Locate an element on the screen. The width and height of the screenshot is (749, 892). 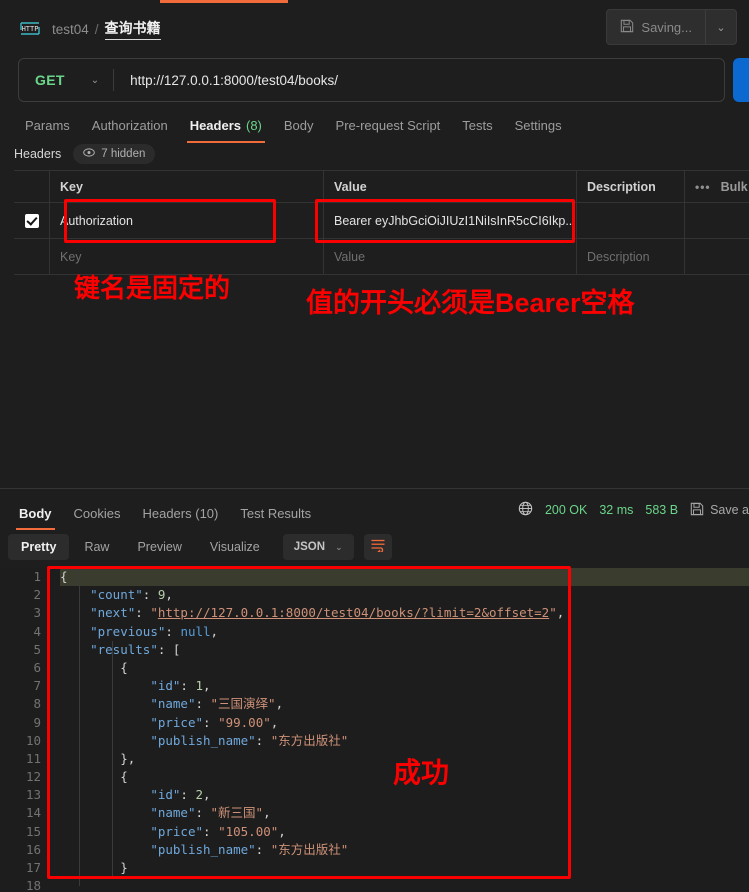
viewer-tab-pretty: Pretty is located at coordinates (39, 547).